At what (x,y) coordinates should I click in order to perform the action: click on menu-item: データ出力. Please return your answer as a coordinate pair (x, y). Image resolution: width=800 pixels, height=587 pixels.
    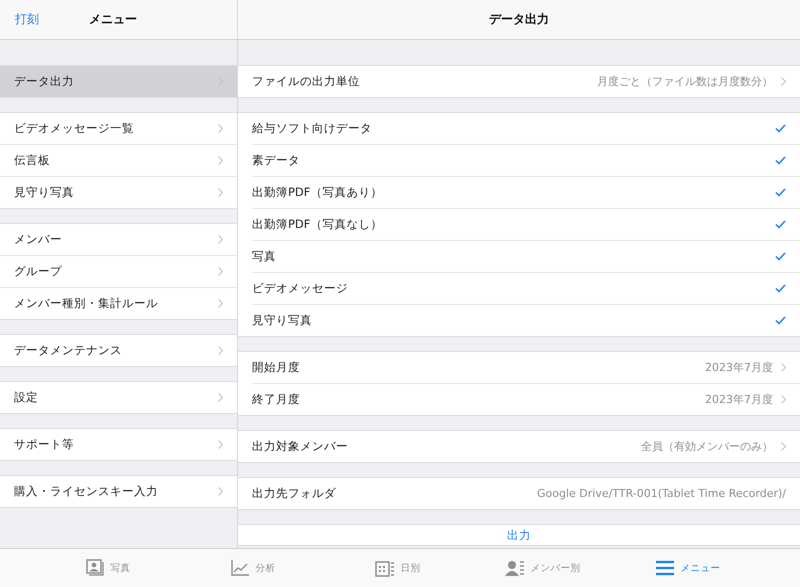
    Looking at the image, I should click on (118, 81).